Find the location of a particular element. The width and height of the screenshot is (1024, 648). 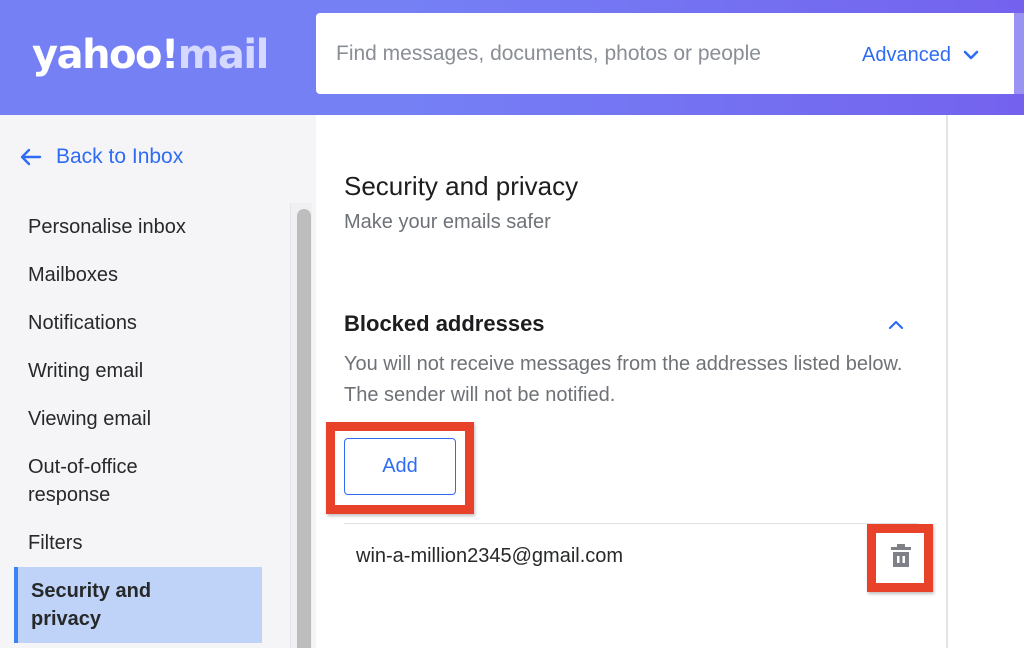

back-to-inbox-label: Back to Inbox is located at coordinates (120, 156).